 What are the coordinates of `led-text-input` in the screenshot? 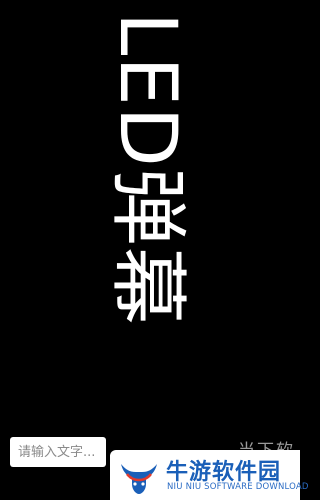 It's located at (58, 452).